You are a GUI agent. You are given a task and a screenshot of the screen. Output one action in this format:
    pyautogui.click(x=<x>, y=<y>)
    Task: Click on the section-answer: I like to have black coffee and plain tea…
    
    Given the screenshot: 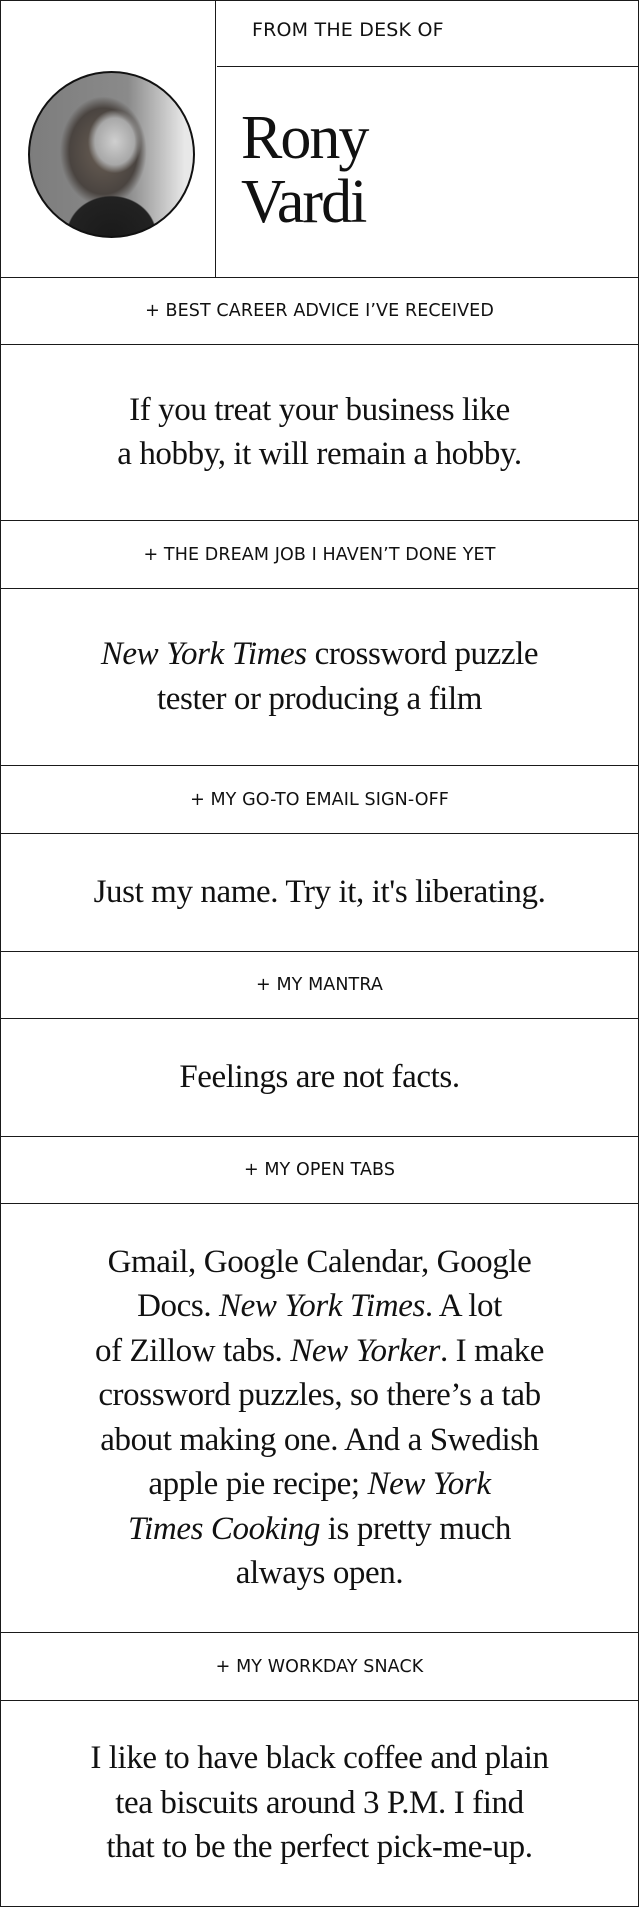 What is the action you would take?
    pyautogui.click(x=319, y=1803)
    